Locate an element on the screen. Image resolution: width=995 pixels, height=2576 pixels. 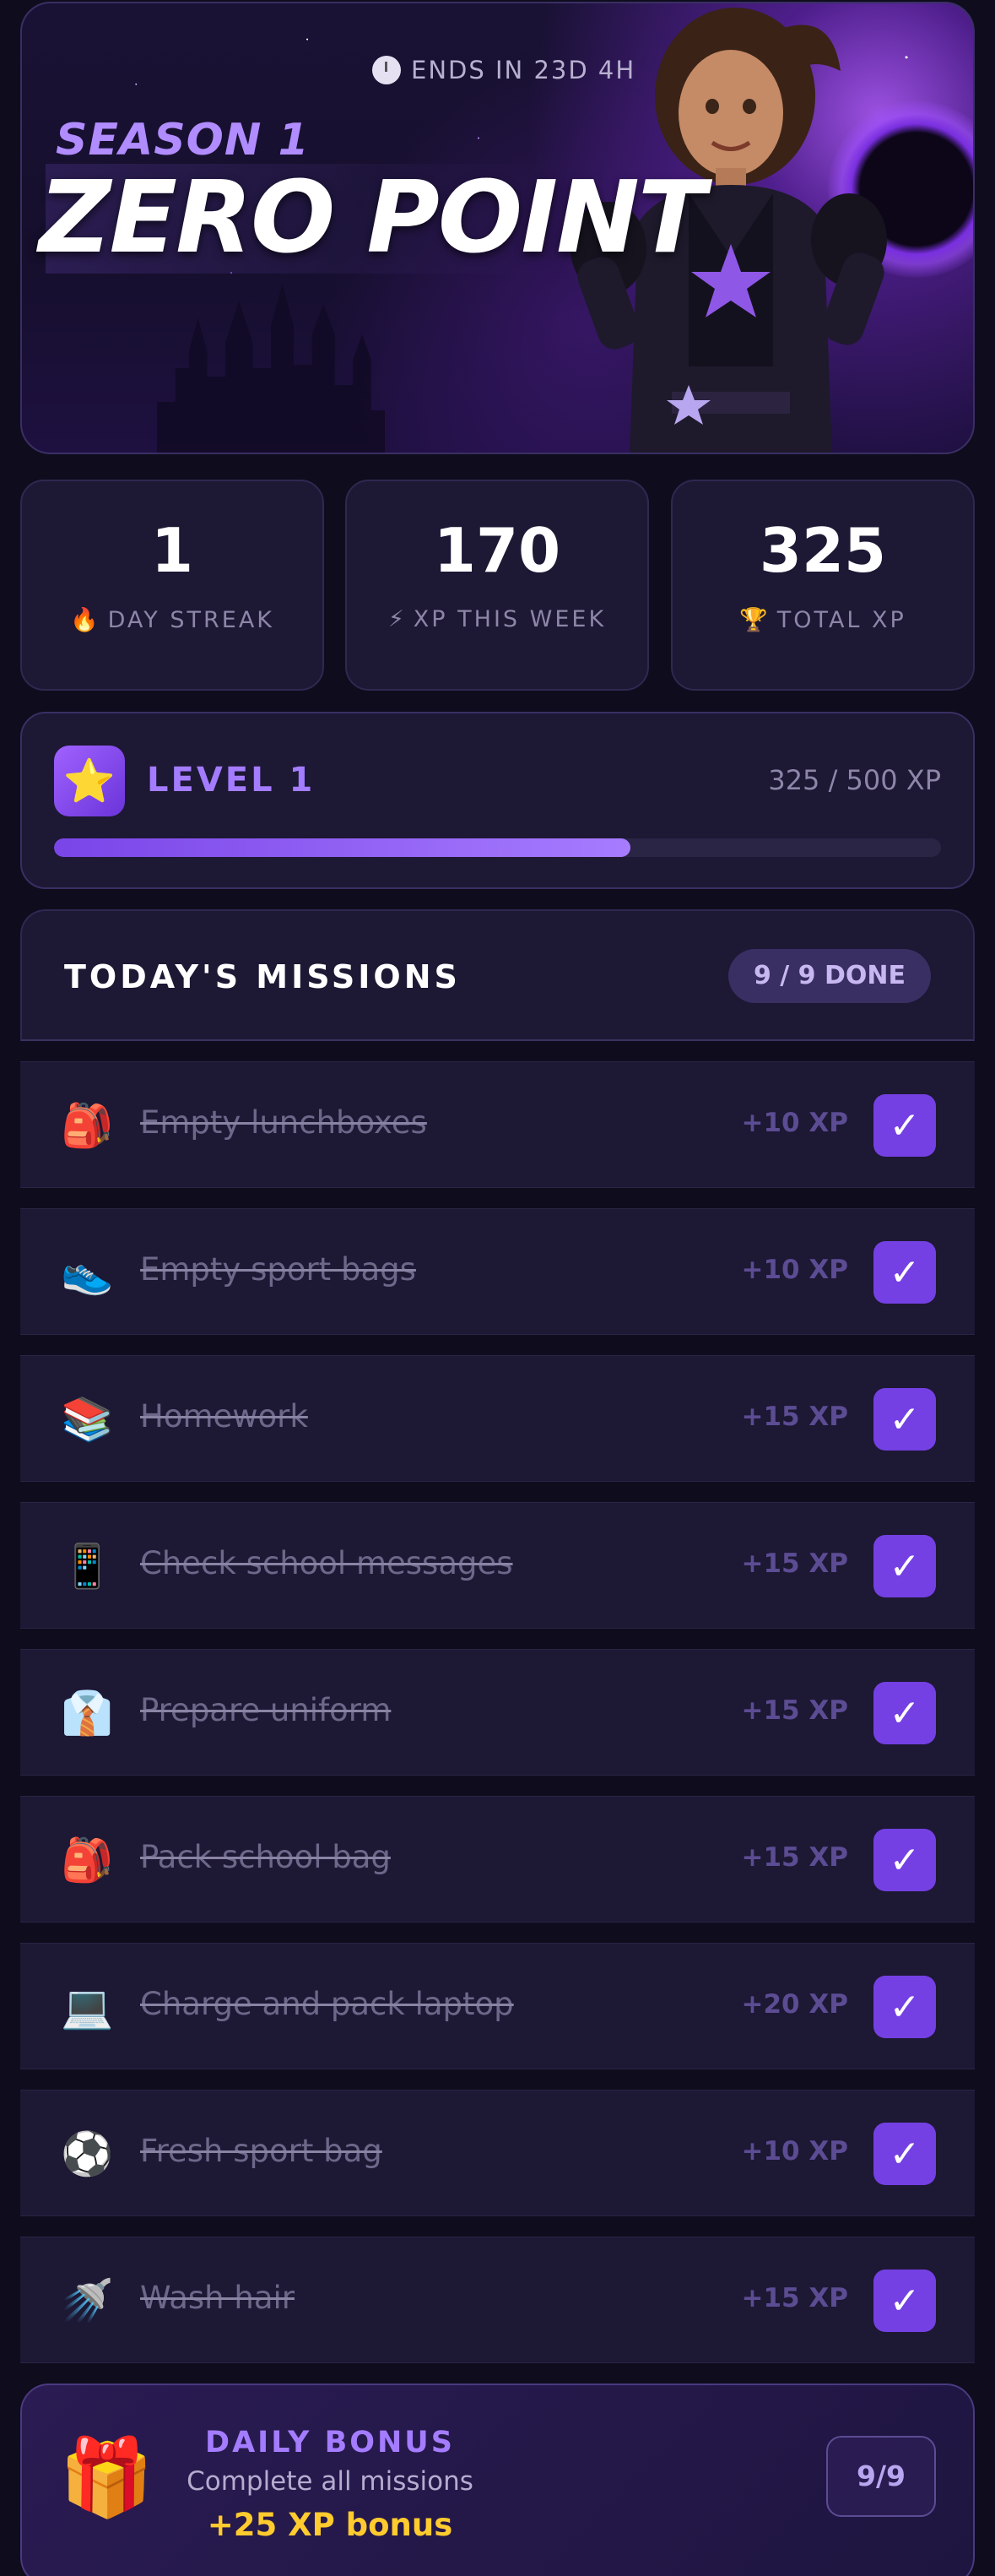
bonus-progress-count: 9/9 is located at coordinates (881, 2476).